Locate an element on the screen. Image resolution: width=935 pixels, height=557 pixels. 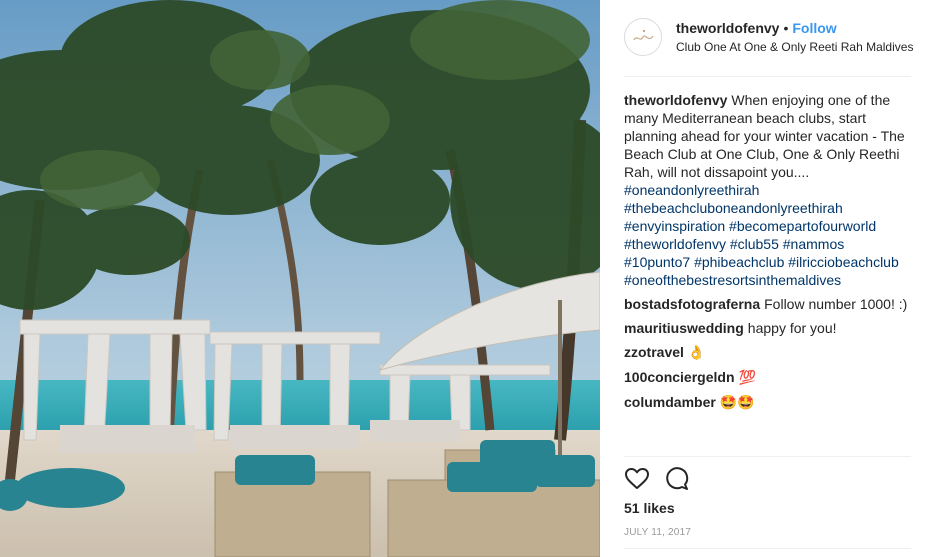
hashtag-line: #envyinspiration #becomepartofourworld is located at coordinates (769, 226).